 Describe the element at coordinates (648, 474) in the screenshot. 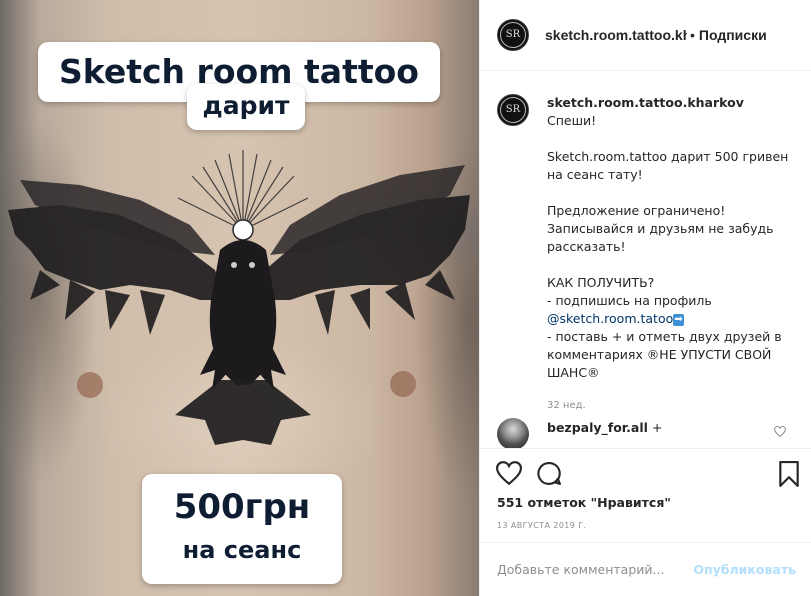

I see `action-icons` at that location.